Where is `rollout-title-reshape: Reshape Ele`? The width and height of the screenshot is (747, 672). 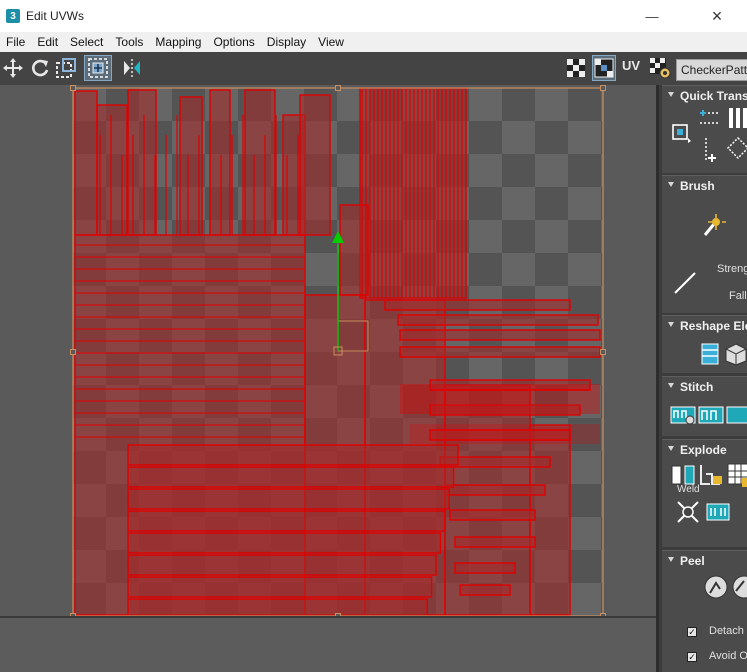
rollout-title-reshape: Reshape Ele is located at coordinates (713, 326).